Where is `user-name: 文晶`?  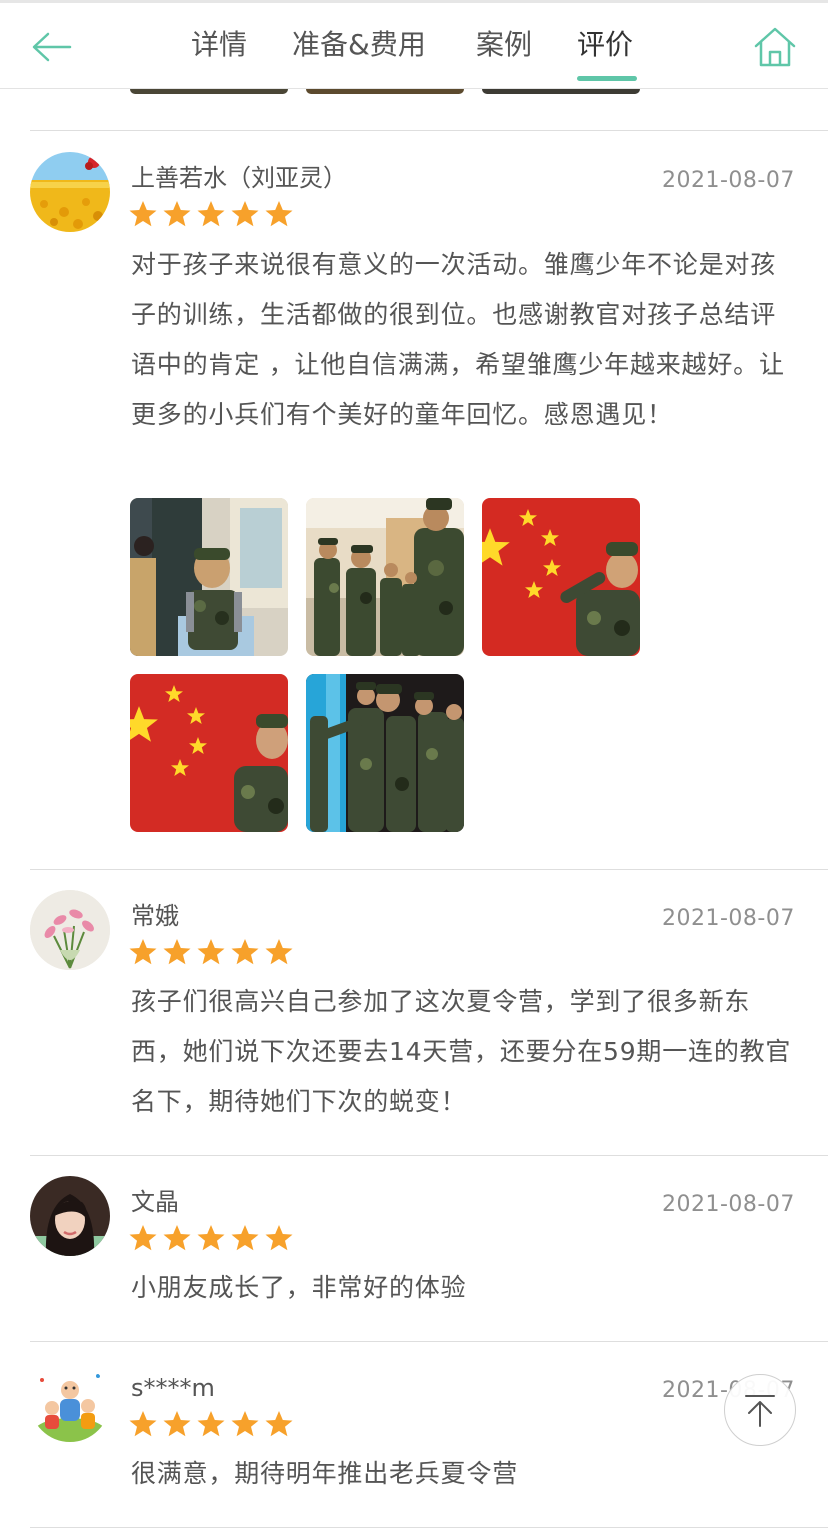 user-name: 文晶 is located at coordinates (155, 1202).